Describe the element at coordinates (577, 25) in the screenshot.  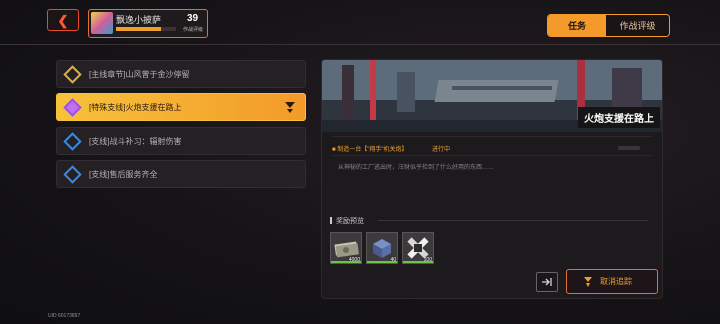
I see `tab-tasks: 任务` at that location.